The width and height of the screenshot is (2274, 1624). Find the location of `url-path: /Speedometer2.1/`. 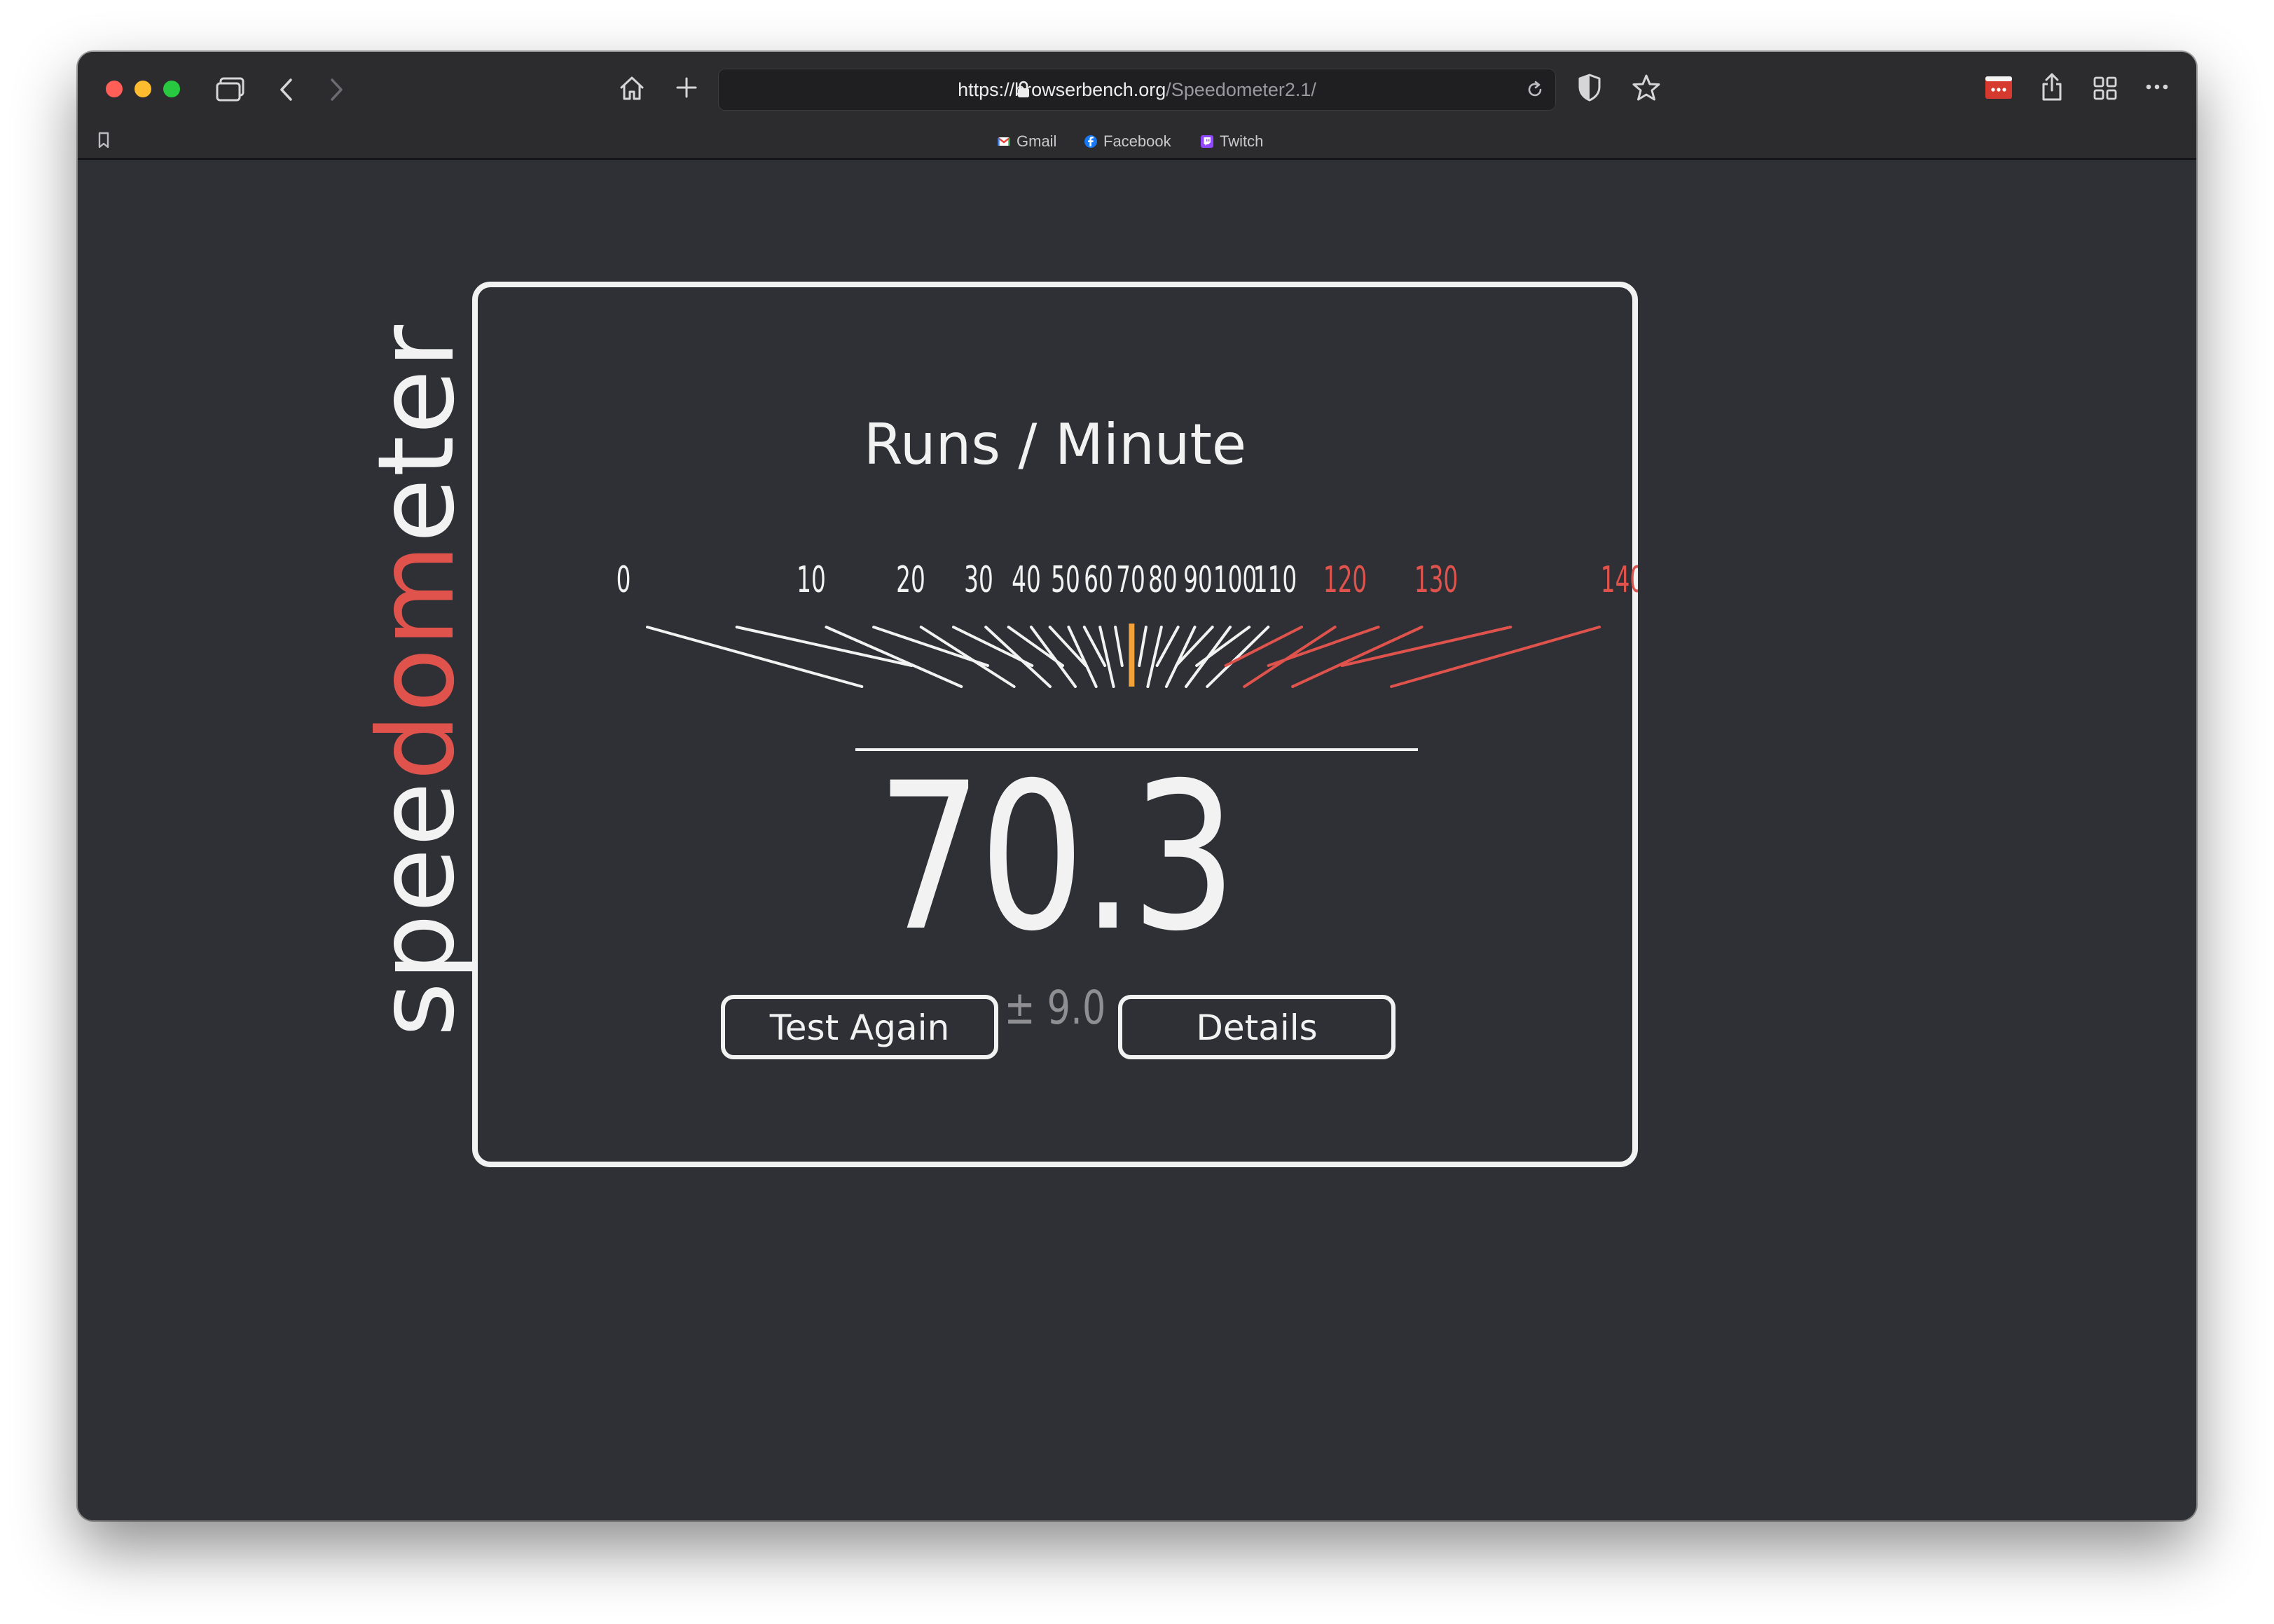

url-path: /Speedometer2.1/ is located at coordinates (1241, 89).